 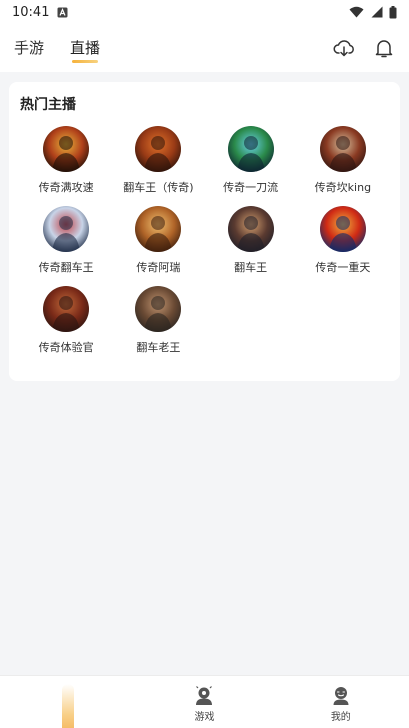 I want to click on top-nav: 手游 直播, so click(x=204, y=48).